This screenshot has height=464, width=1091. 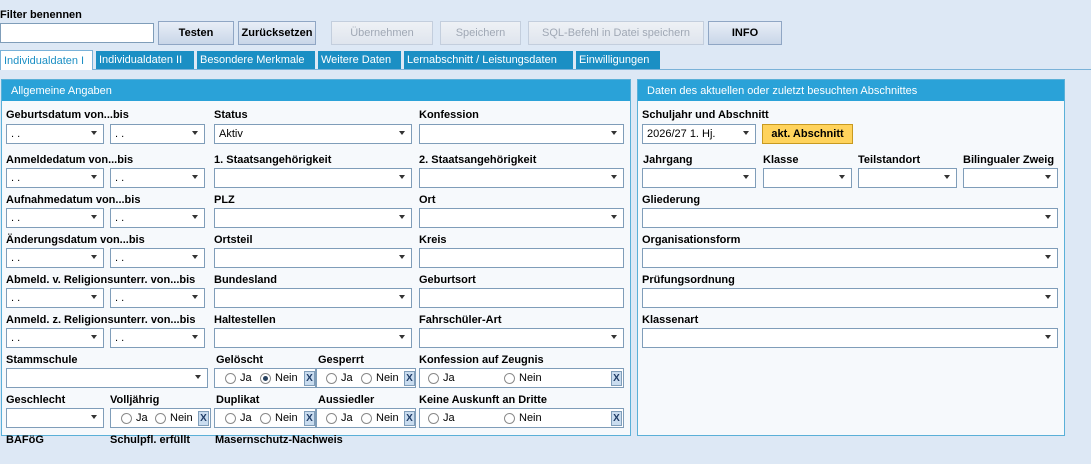 I want to click on staat1-label: 1. Staatsangehörigkeit, so click(x=273, y=160).